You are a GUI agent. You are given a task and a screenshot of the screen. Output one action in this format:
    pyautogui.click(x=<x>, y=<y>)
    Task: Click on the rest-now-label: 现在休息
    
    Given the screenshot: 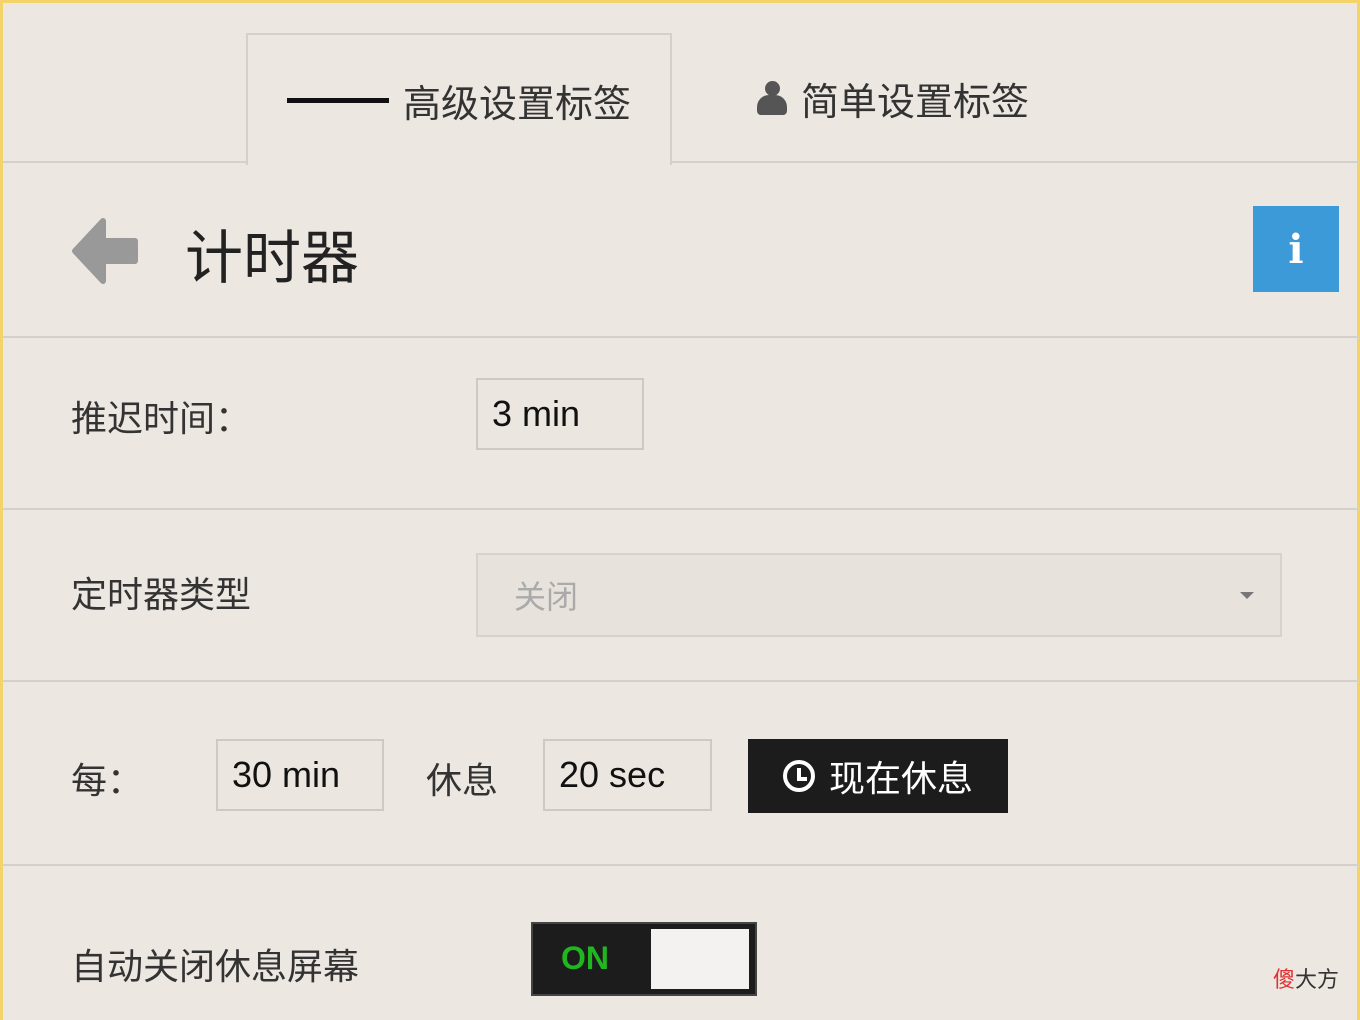 What is the action you would take?
    pyautogui.click(x=900, y=779)
    